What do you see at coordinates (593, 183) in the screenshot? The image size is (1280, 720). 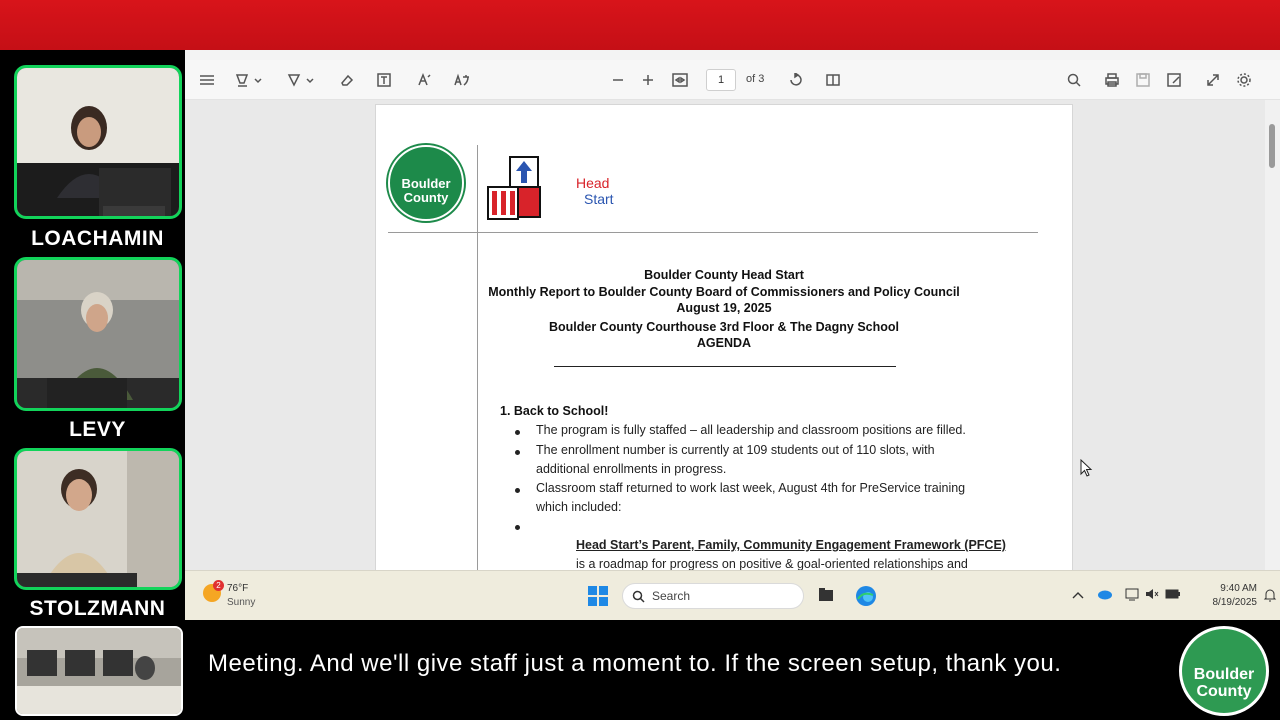 I see `head-start-logo-line1: Head` at bounding box center [593, 183].